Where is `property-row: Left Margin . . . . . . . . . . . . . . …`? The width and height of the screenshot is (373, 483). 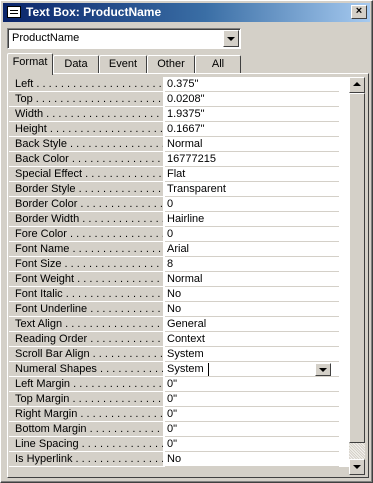
property-row: Left Margin . . . . . . . . . . . . . . … is located at coordinates (179, 384).